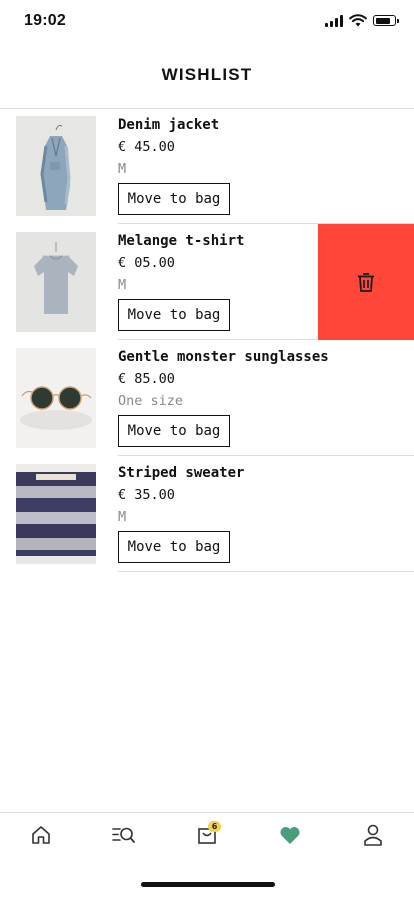 This screenshot has height=897, width=414. I want to click on wifi-icon, so click(358, 20).